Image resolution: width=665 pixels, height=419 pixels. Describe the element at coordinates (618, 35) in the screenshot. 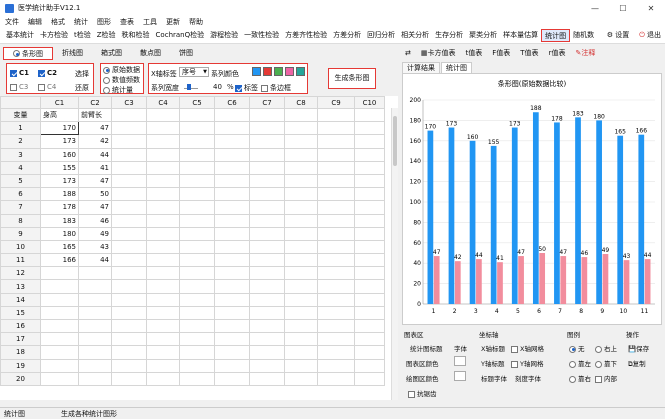

I see `settings-button: ⚙ 设置` at that location.